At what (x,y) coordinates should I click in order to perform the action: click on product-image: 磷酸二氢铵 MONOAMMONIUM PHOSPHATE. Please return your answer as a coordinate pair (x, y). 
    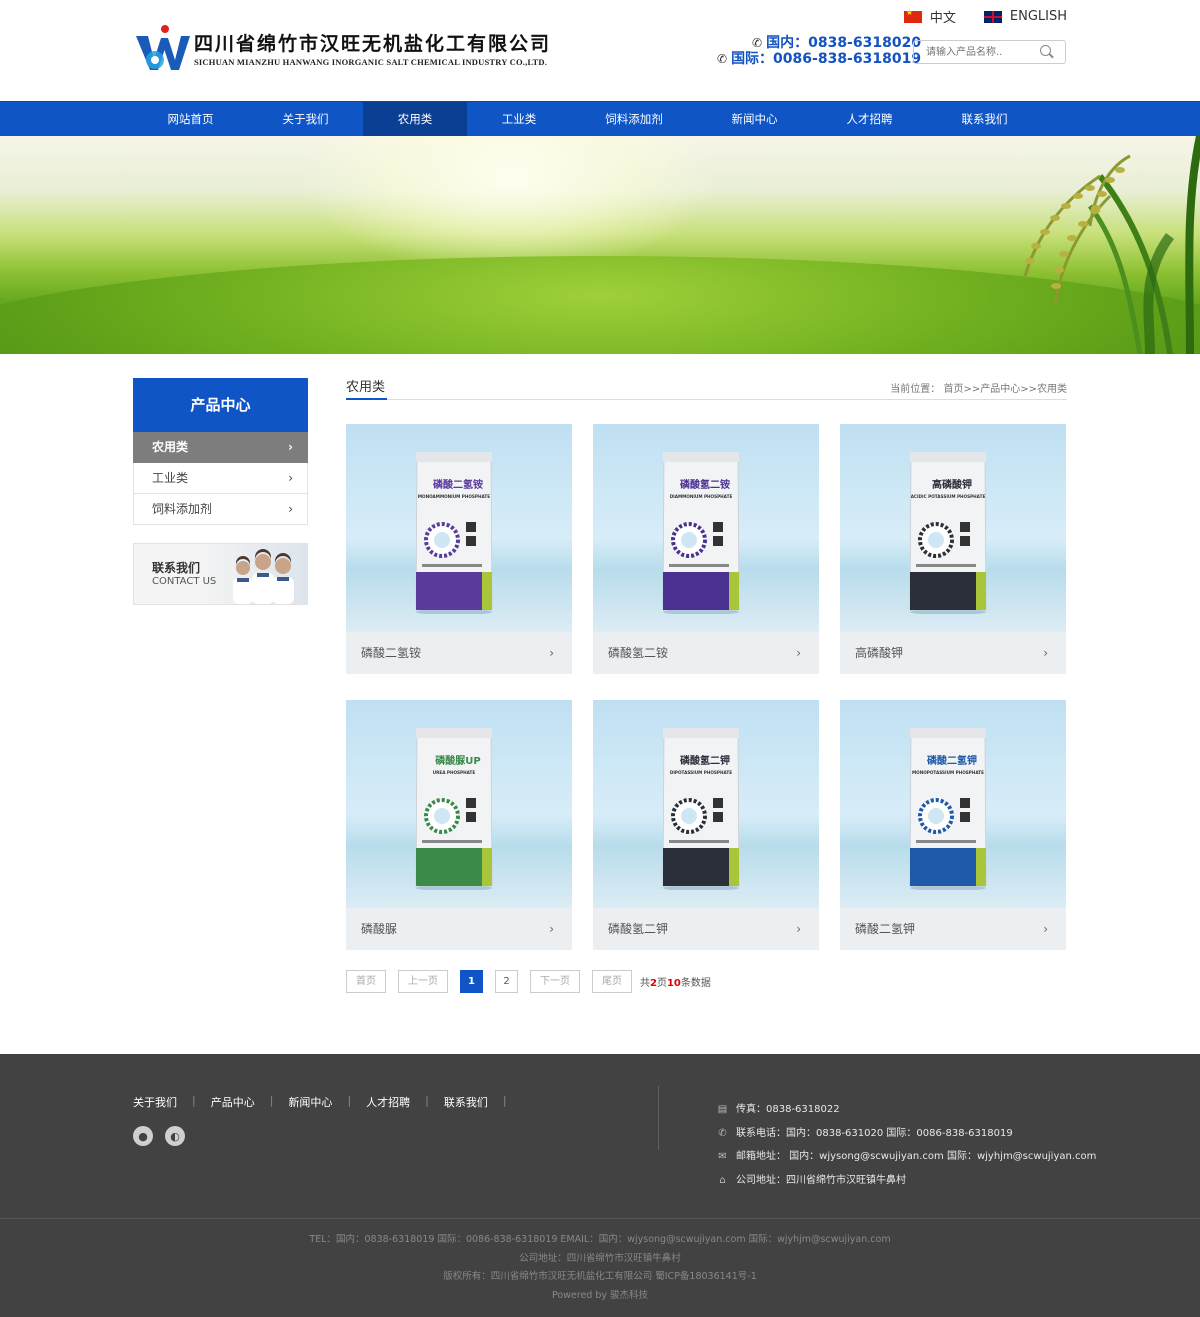
    Looking at the image, I should click on (459, 528).